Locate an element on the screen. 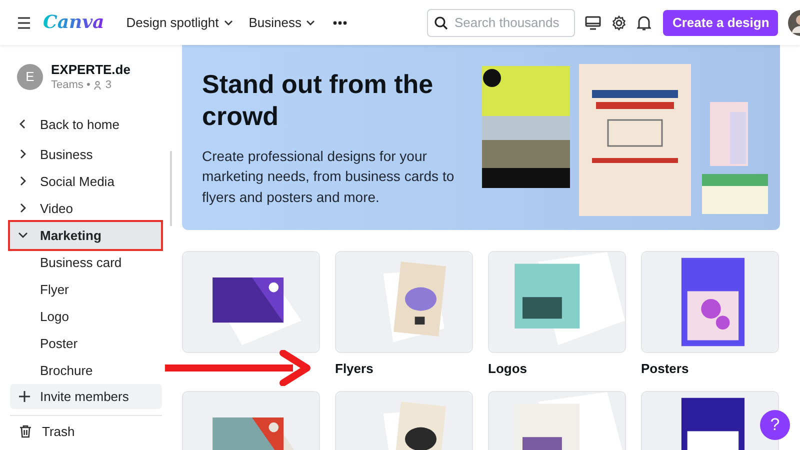 The height and width of the screenshot is (450, 800). chevron-left-icon is located at coordinates (23, 124).